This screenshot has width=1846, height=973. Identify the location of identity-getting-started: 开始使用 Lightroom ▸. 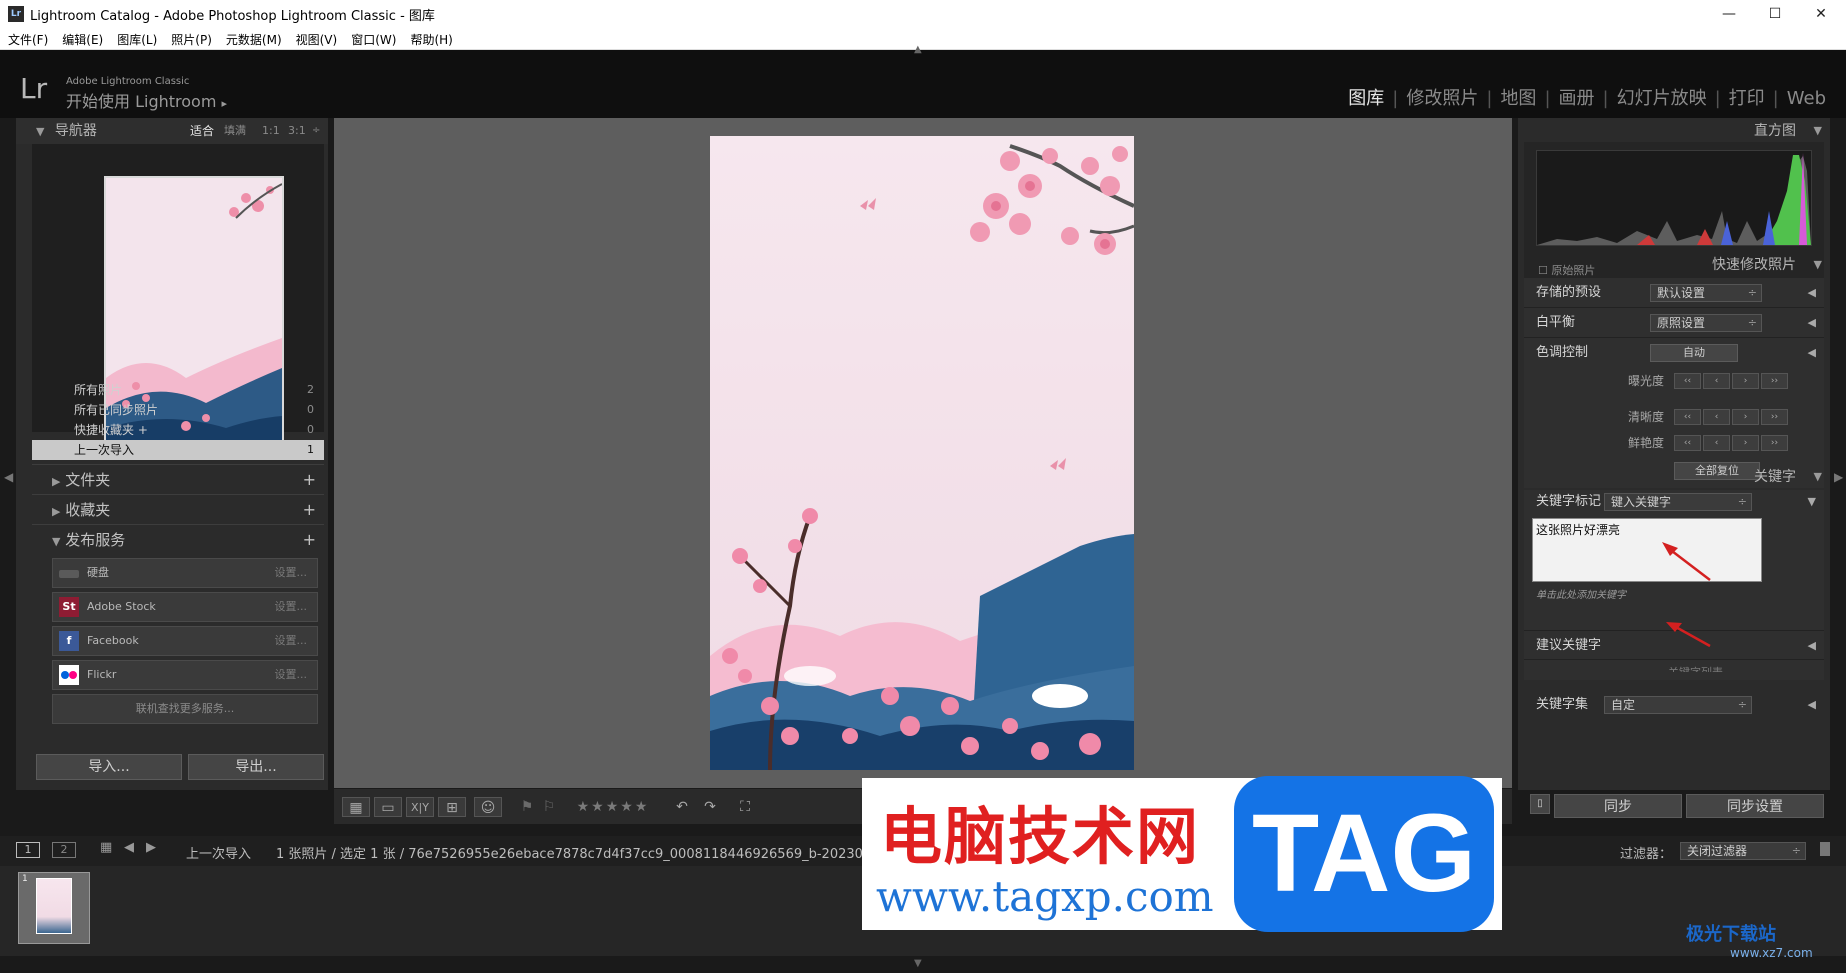
(146, 100).